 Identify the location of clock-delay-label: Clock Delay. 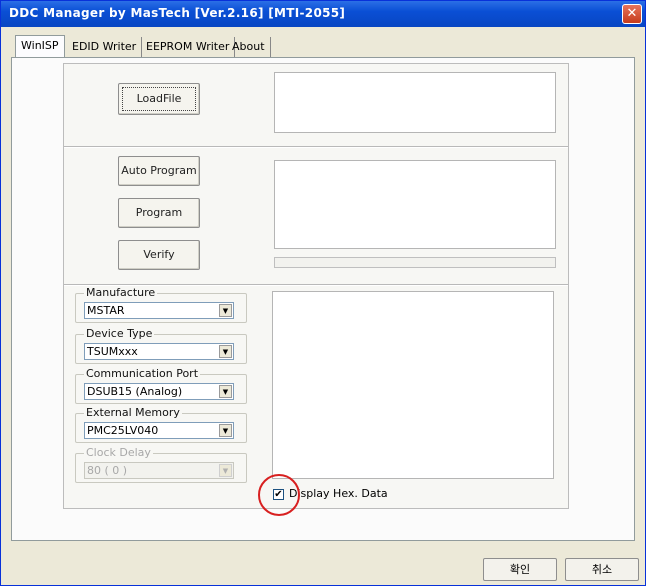
(118, 452).